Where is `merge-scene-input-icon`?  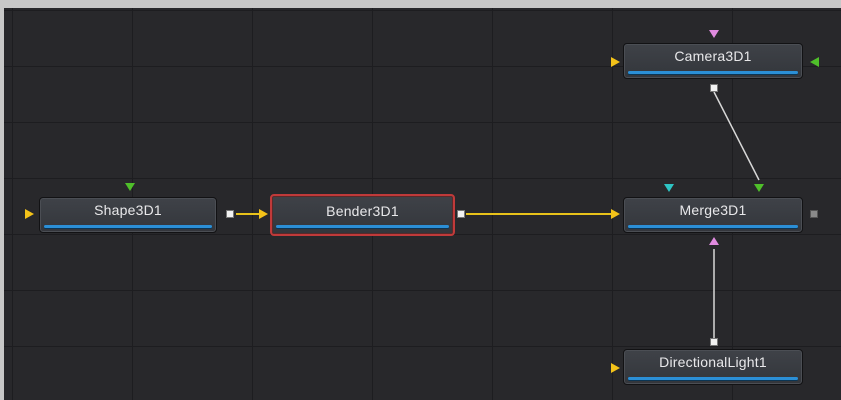
merge-scene-input-icon is located at coordinates (669, 188).